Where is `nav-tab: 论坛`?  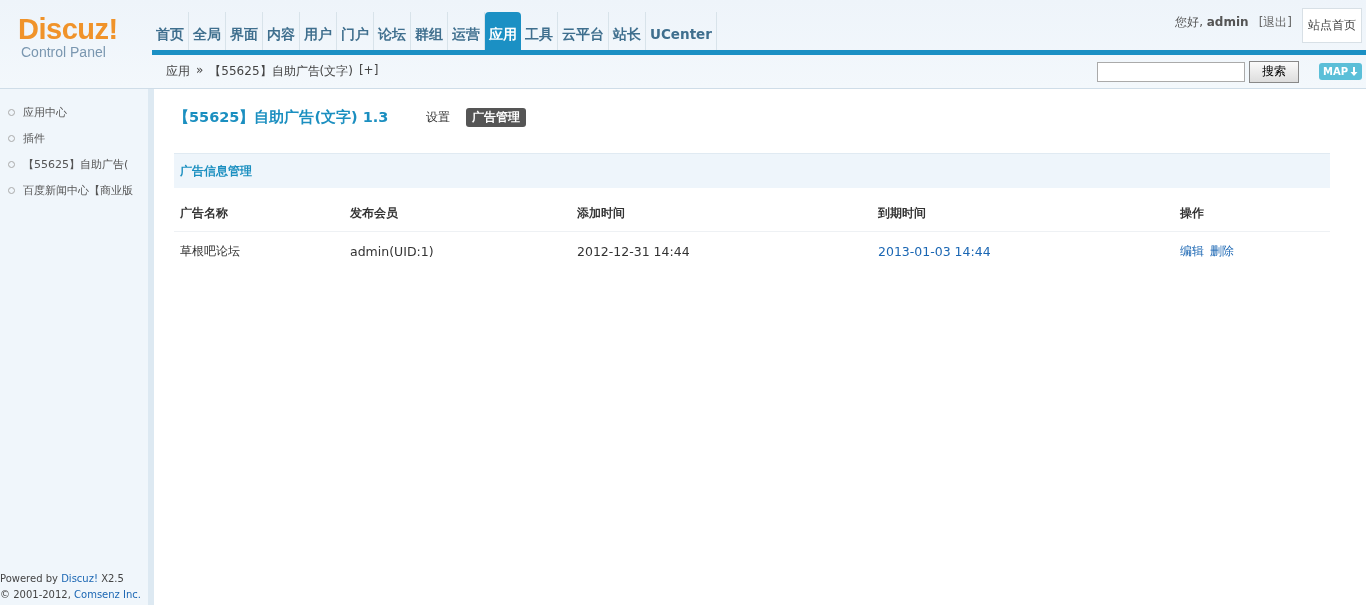
nav-tab: 论坛 is located at coordinates (392, 31).